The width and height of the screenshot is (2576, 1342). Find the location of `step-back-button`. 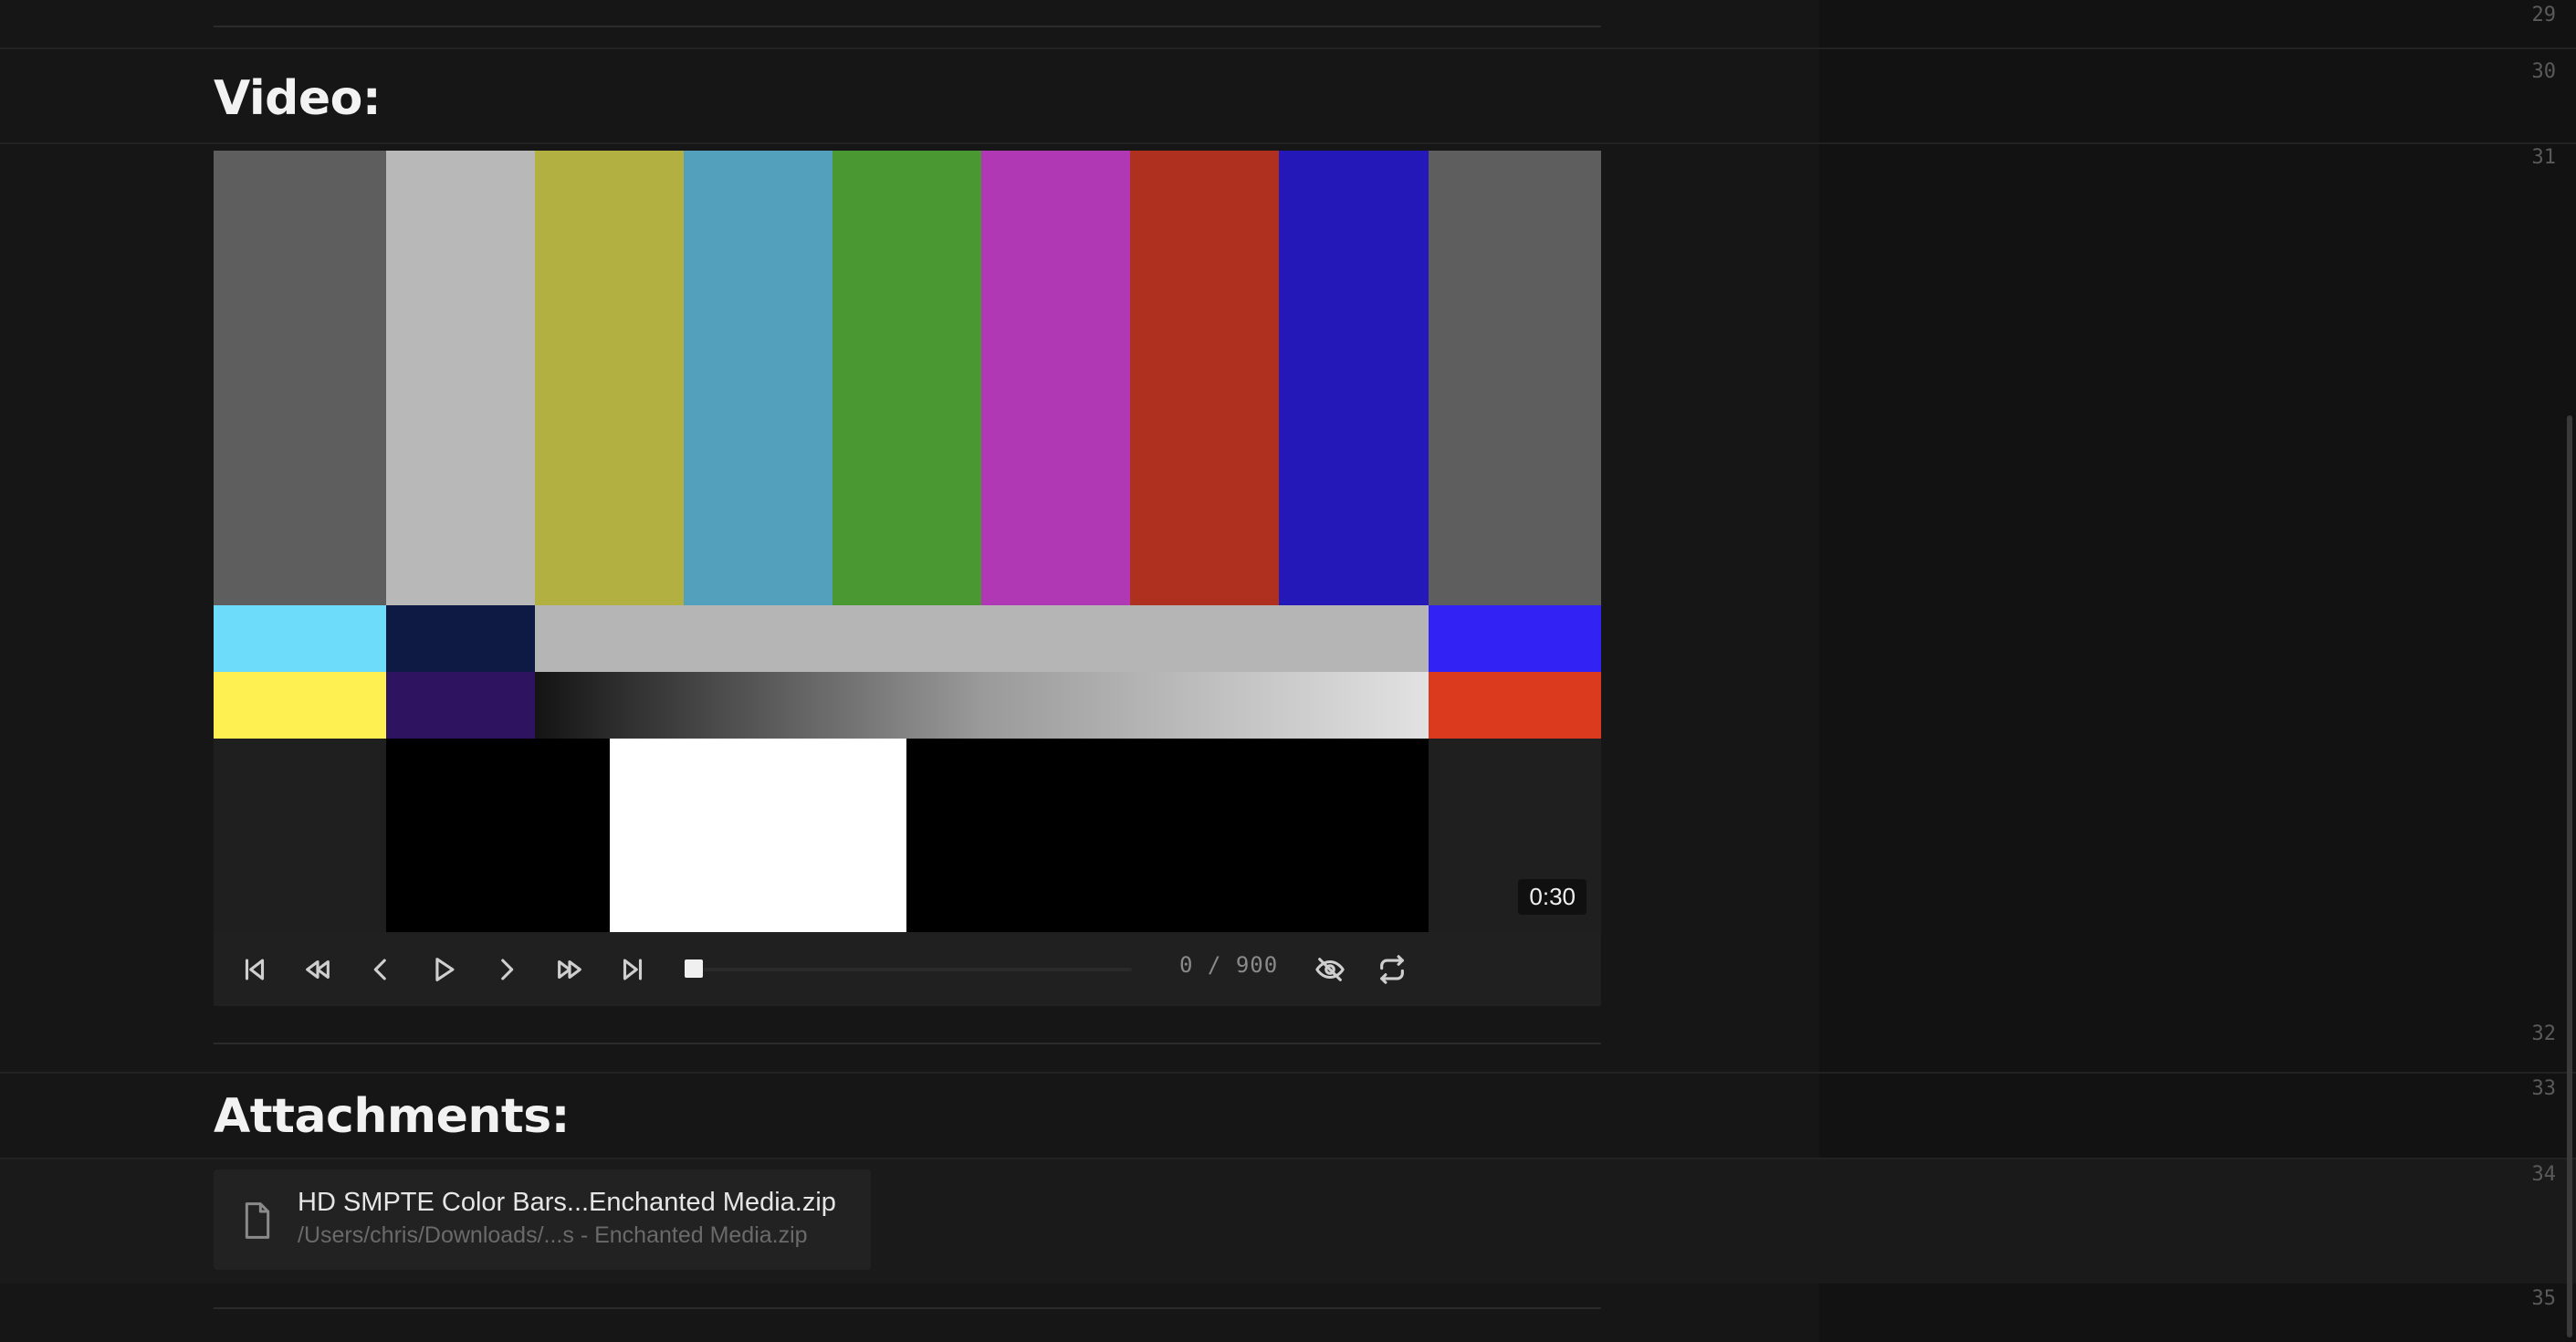

step-back-button is located at coordinates (381, 970).